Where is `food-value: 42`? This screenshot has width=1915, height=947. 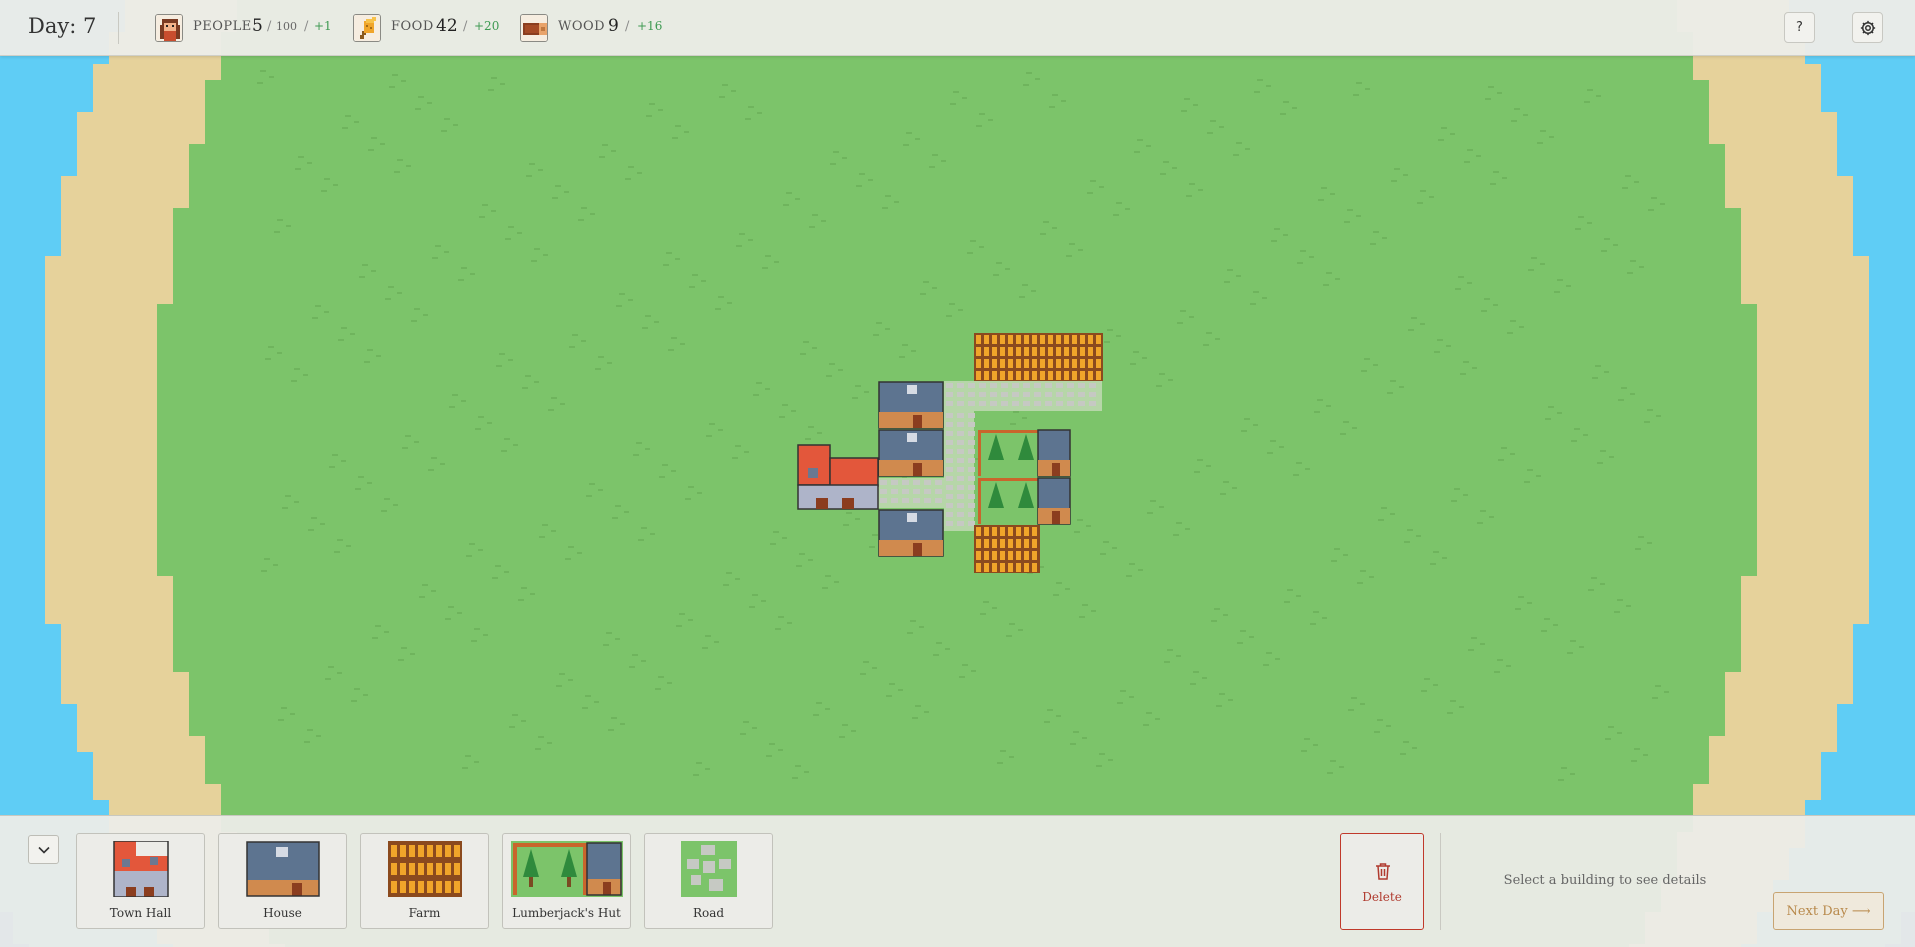
food-value: 42 is located at coordinates (447, 26).